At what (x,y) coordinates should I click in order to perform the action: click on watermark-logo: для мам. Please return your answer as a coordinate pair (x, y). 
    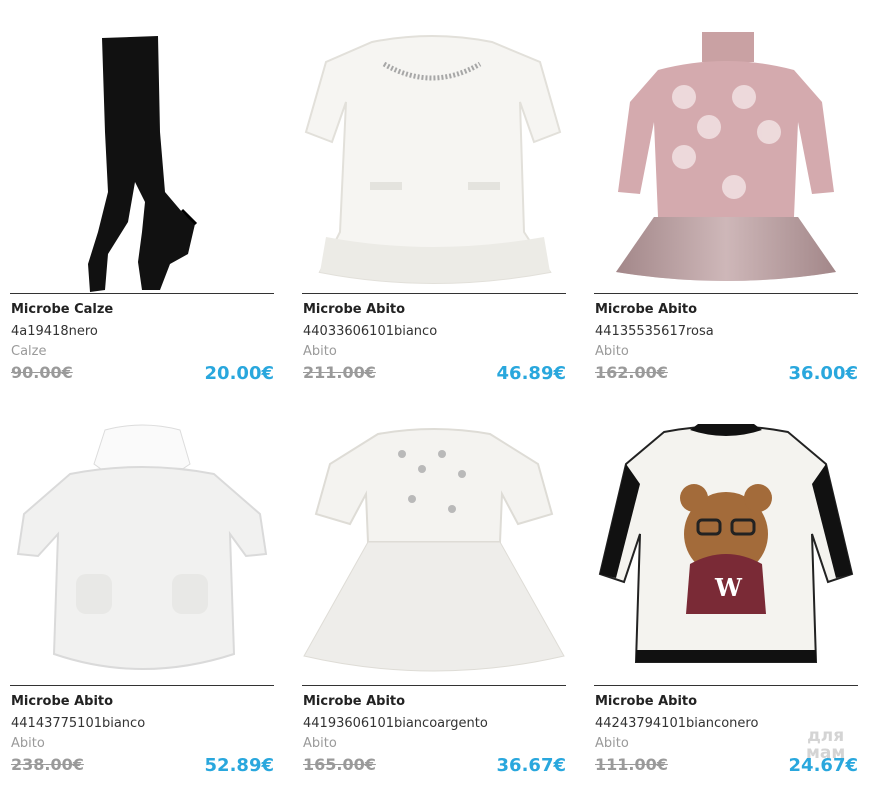
    Looking at the image, I should click on (825, 745).